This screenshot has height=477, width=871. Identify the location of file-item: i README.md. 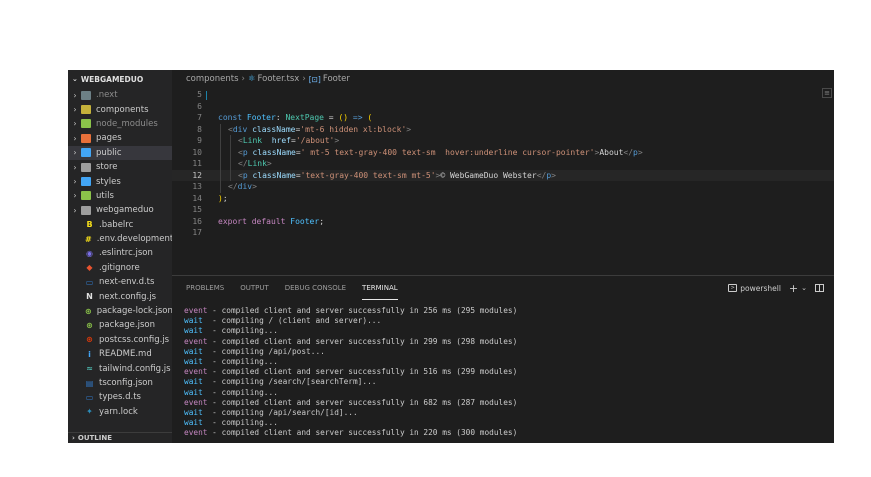
(120, 354).